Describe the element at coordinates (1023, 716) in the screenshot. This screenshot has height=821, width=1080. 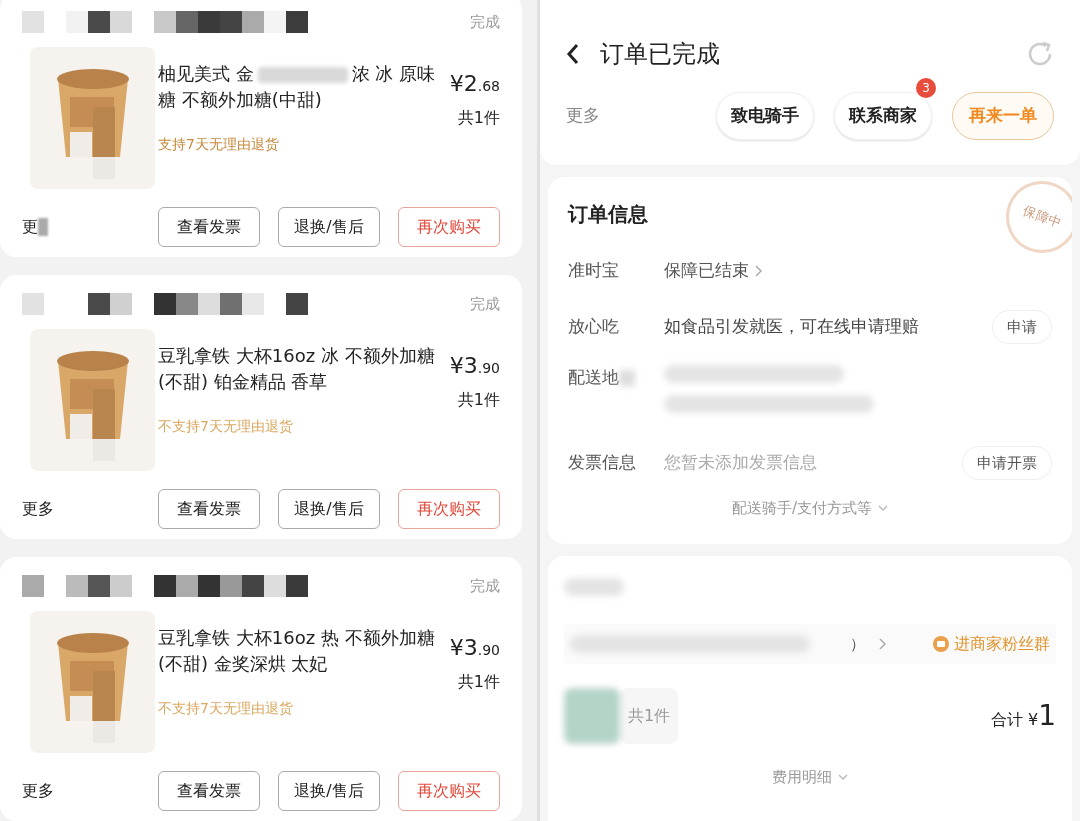
I see `order-total: 合计 ¥1` at that location.